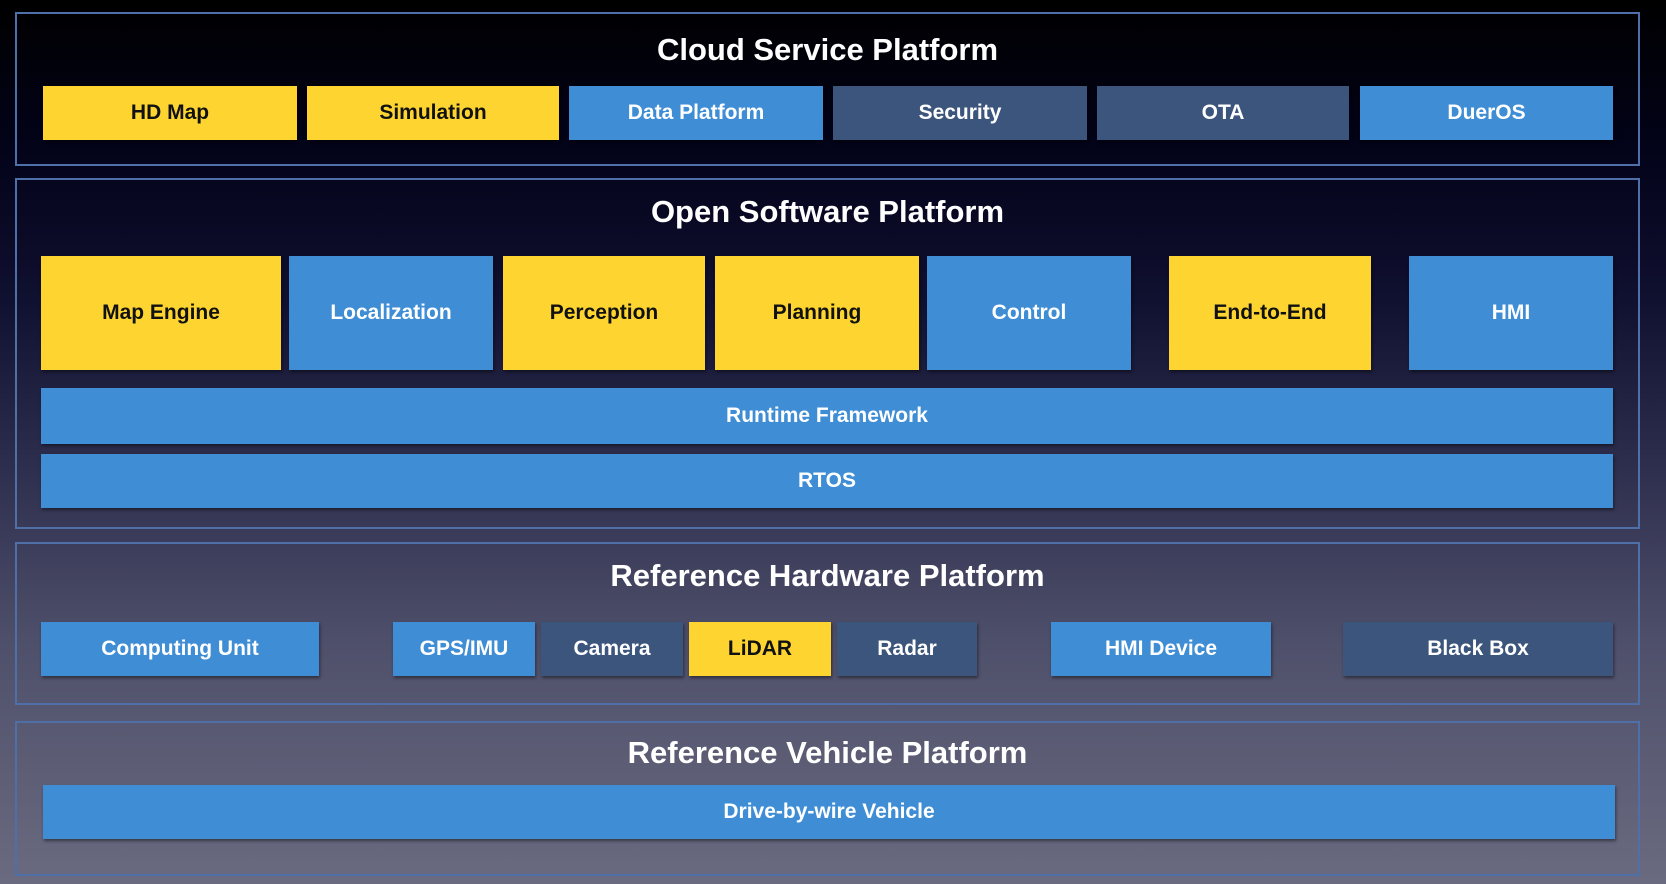 This screenshot has width=1666, height=884. What do you see at coordinates (827, 49) in the screenshot?
I see `cloud-service-platform-title: Cloud Service Platform` at bounding box center [827, 49].